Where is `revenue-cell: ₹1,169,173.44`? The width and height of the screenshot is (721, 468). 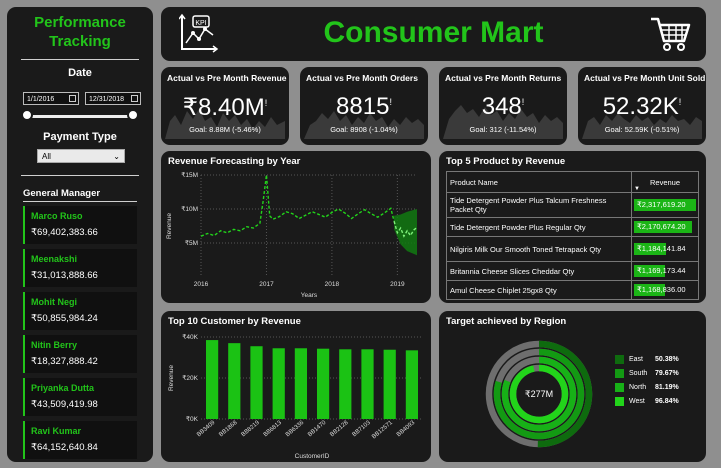 revenue-cell: ₹1,169,173.44 is located at coordinates (665, 271).